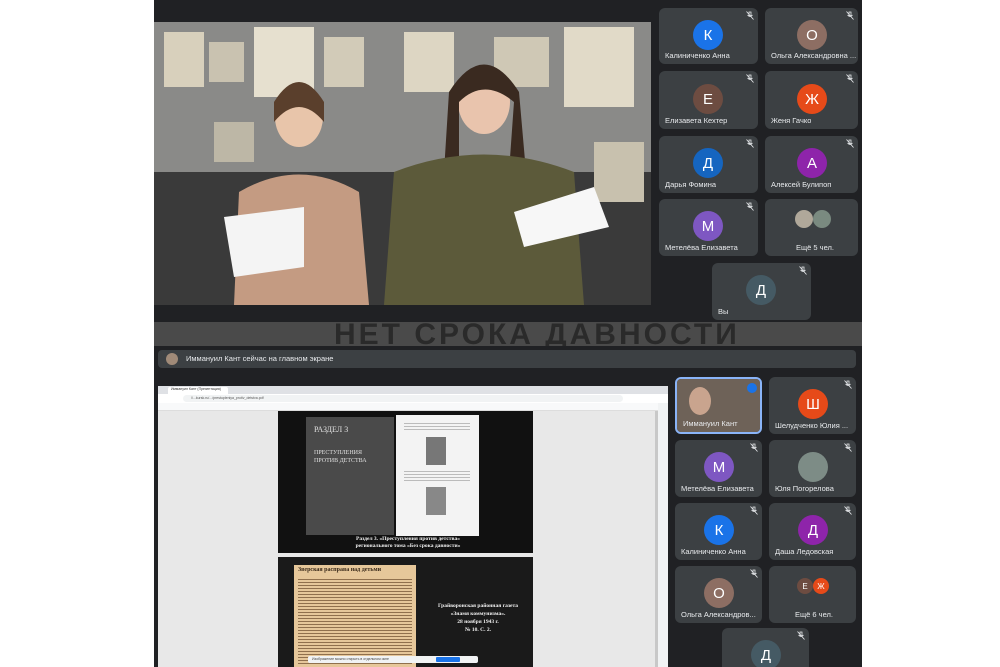 Image resolution: width=1000 pixels, height=667 pixels. I want to click on participant-tile: Юля Погорелова, so click(812, 468).